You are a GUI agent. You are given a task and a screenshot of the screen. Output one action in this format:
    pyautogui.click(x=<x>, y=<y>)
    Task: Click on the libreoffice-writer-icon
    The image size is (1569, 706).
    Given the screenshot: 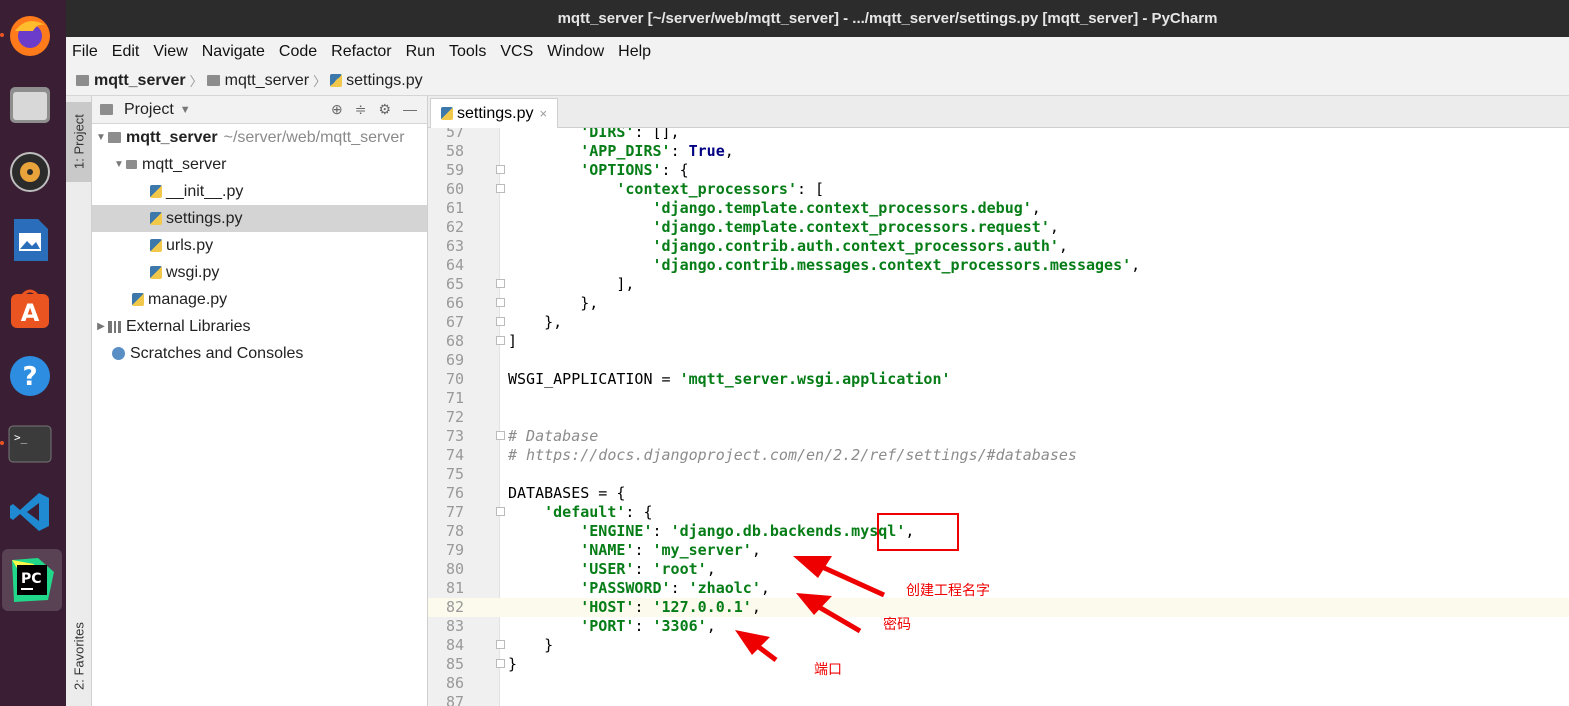 What is the action you would take?
    pyautogui.click(x=30, y=240)
    